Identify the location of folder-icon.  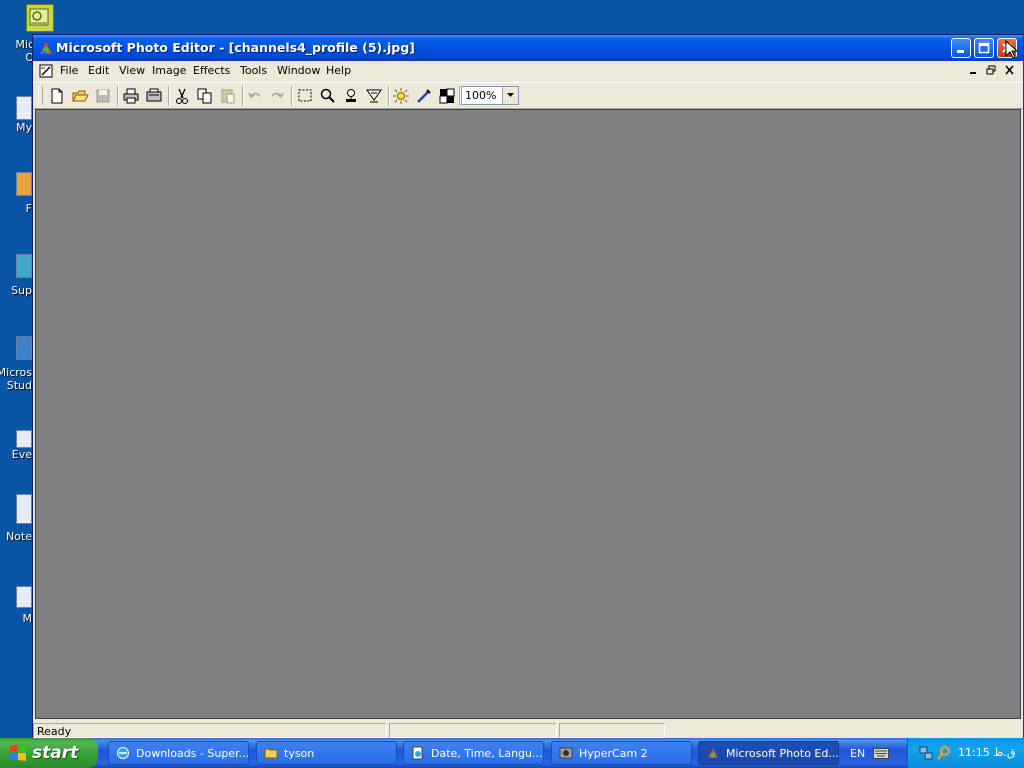
(271, 753).